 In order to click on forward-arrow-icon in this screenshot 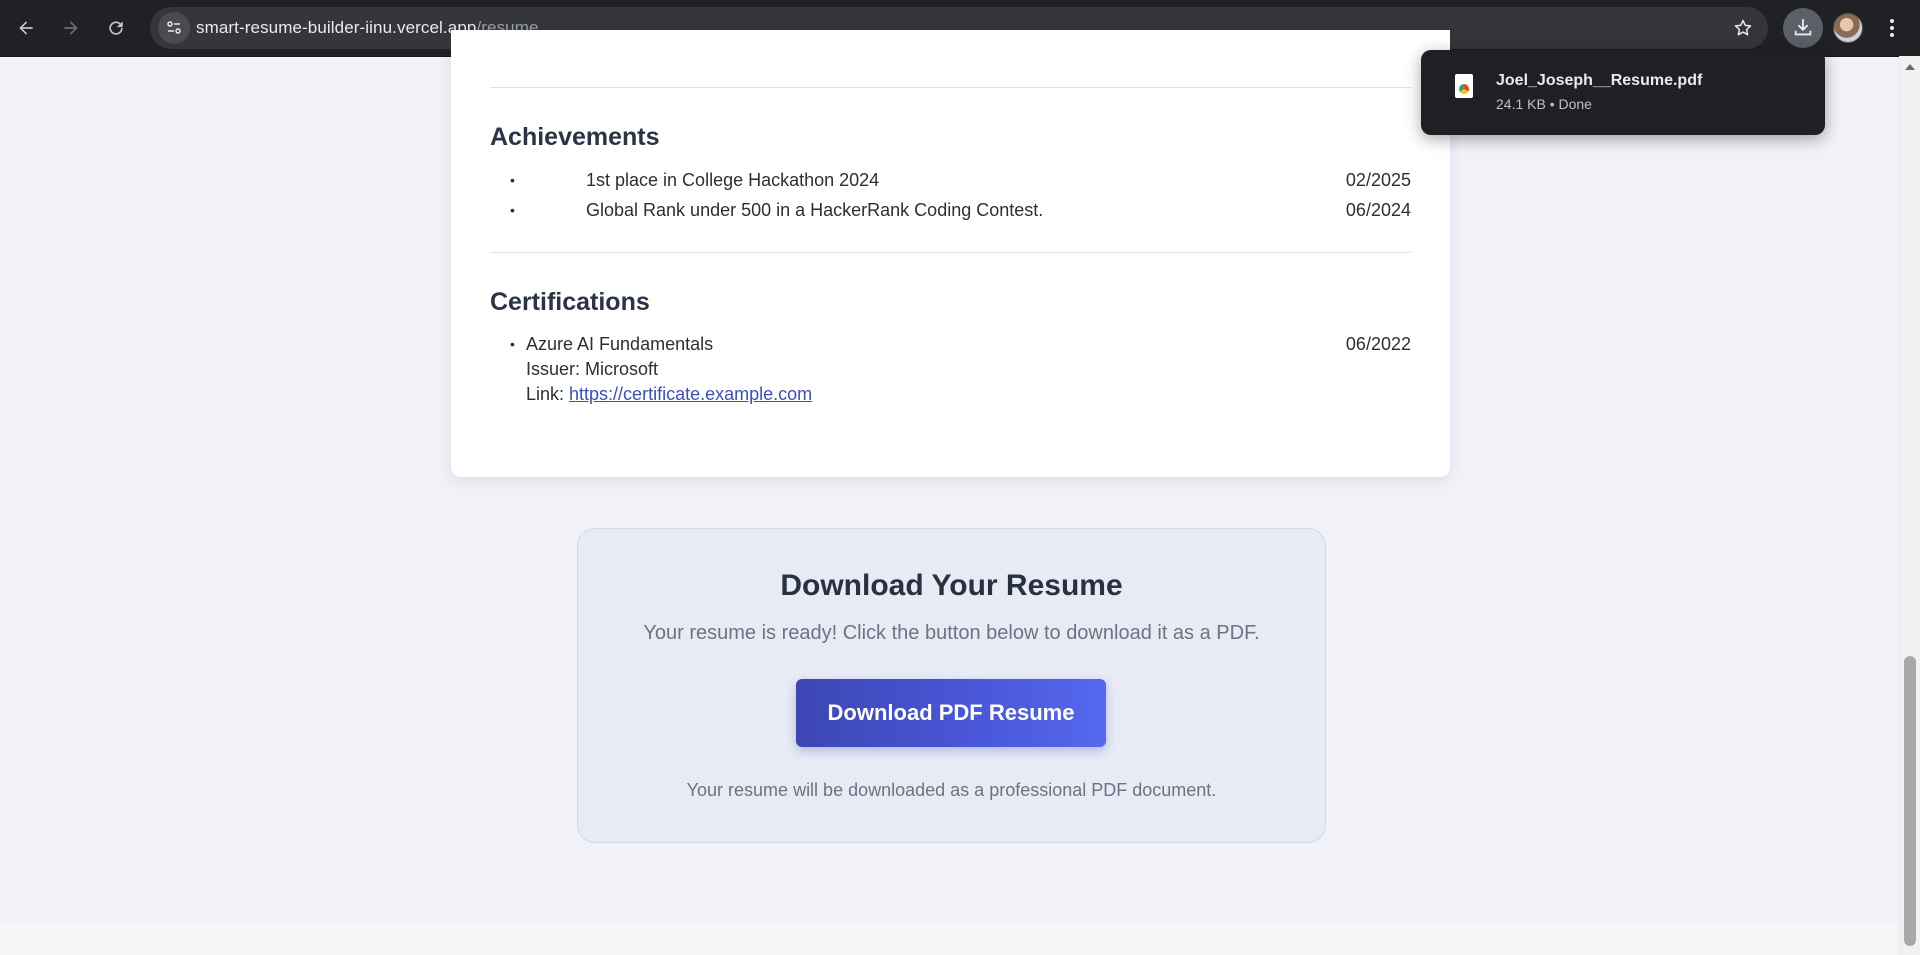, I will do `click(71, 28)`.